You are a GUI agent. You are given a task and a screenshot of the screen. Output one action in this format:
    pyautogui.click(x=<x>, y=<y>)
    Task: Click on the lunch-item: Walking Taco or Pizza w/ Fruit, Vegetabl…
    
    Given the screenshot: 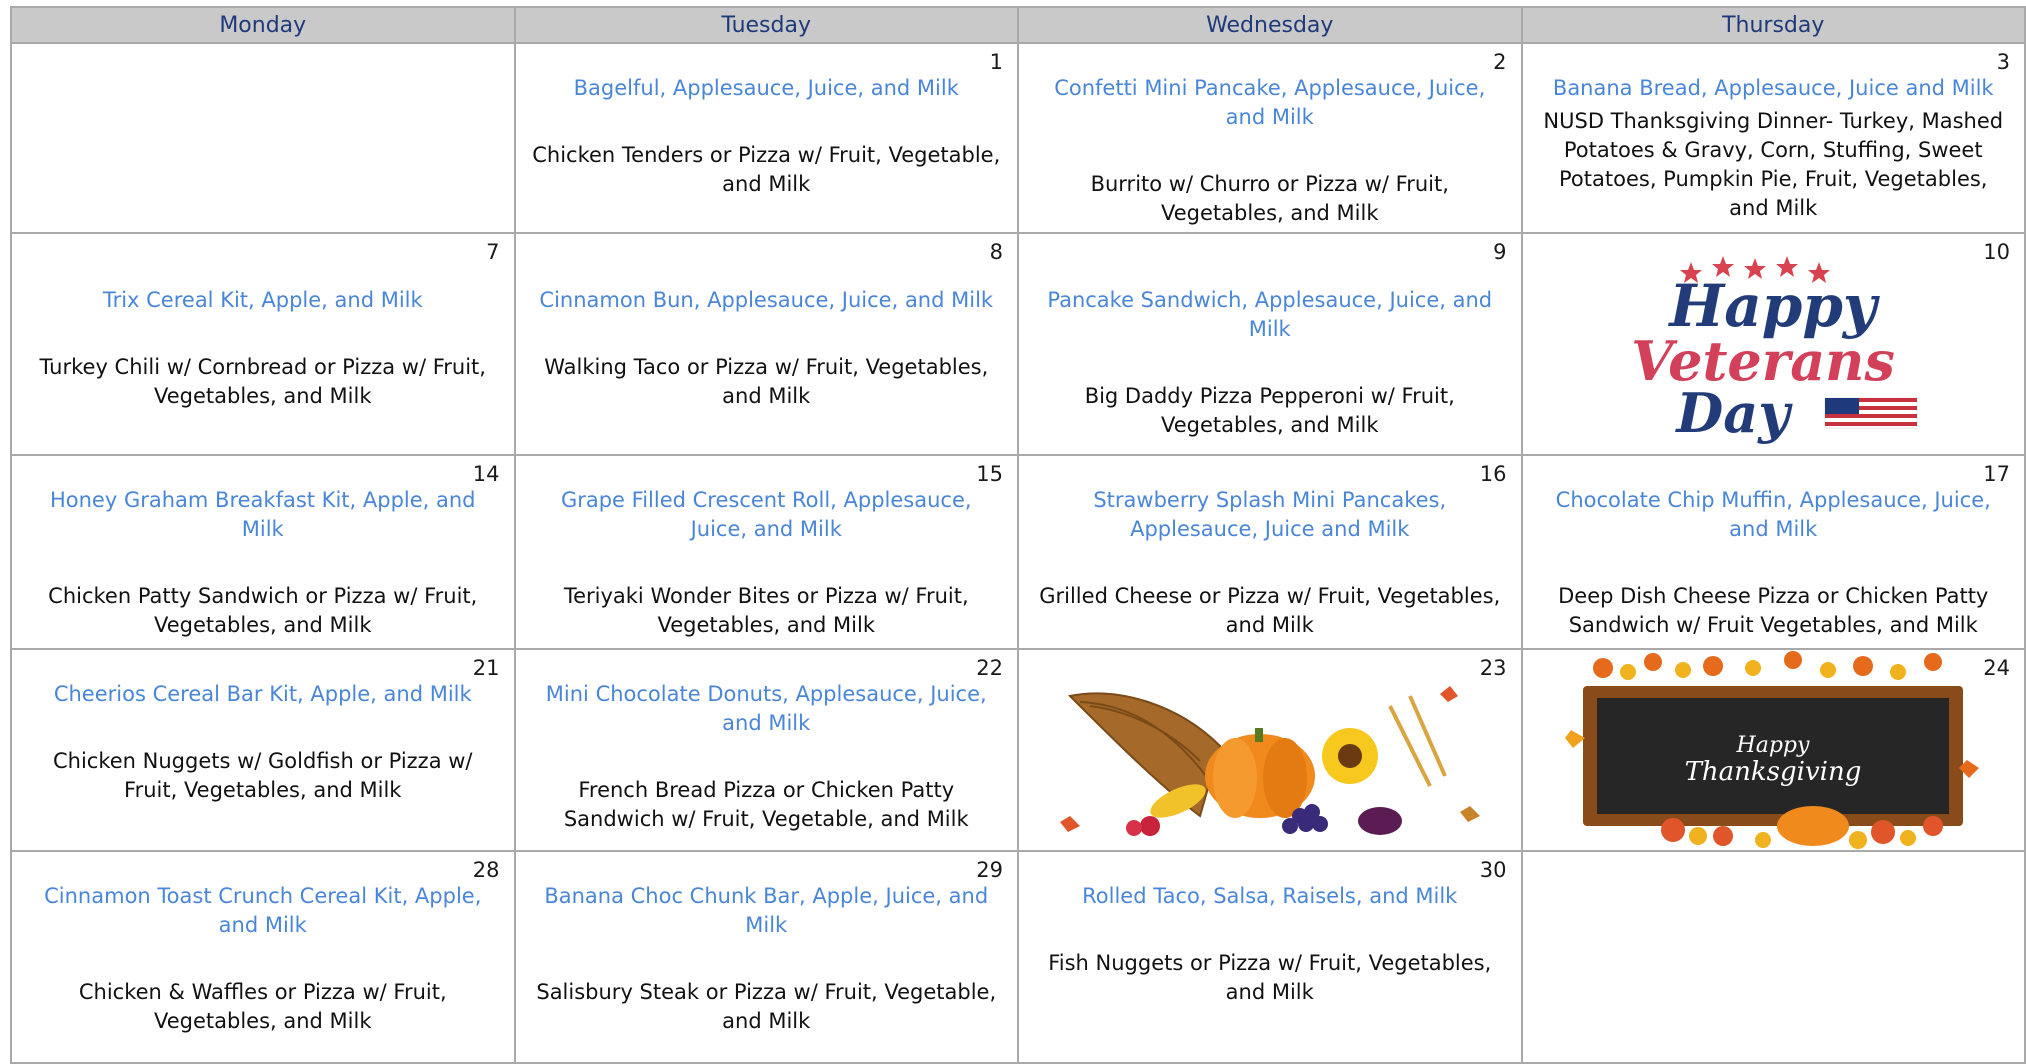 What is the action you would take?
    pyautogui.click(x=766, y=381)
    